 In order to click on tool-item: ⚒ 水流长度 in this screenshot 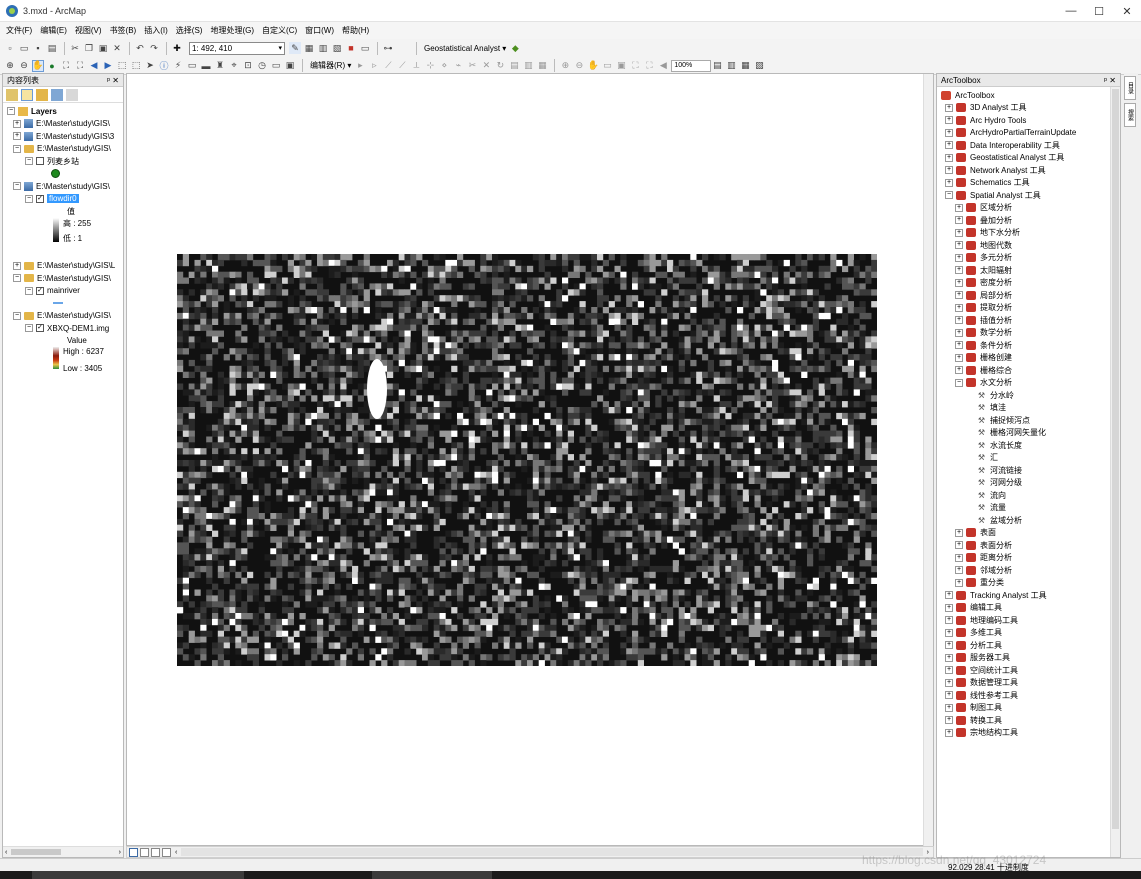, I will do `click(1030, 445)`.